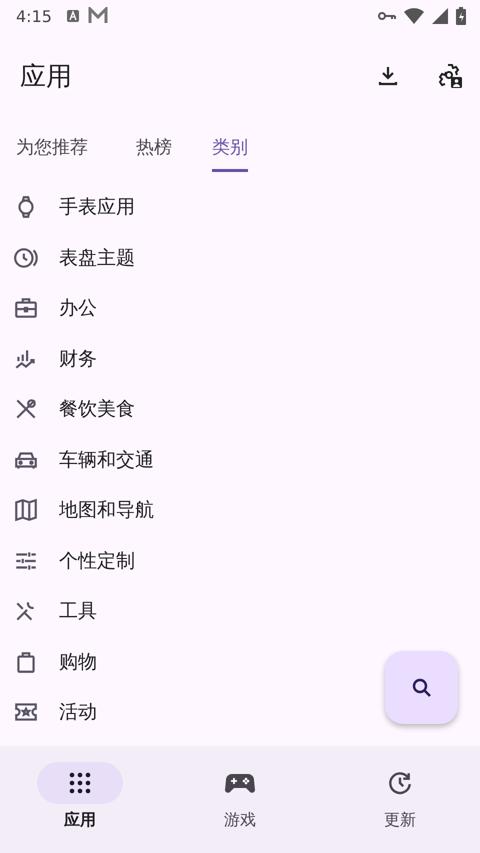  Describe the element at coordinates (240, 611) in the screenshot. I see `category-item: 工具` at that location.